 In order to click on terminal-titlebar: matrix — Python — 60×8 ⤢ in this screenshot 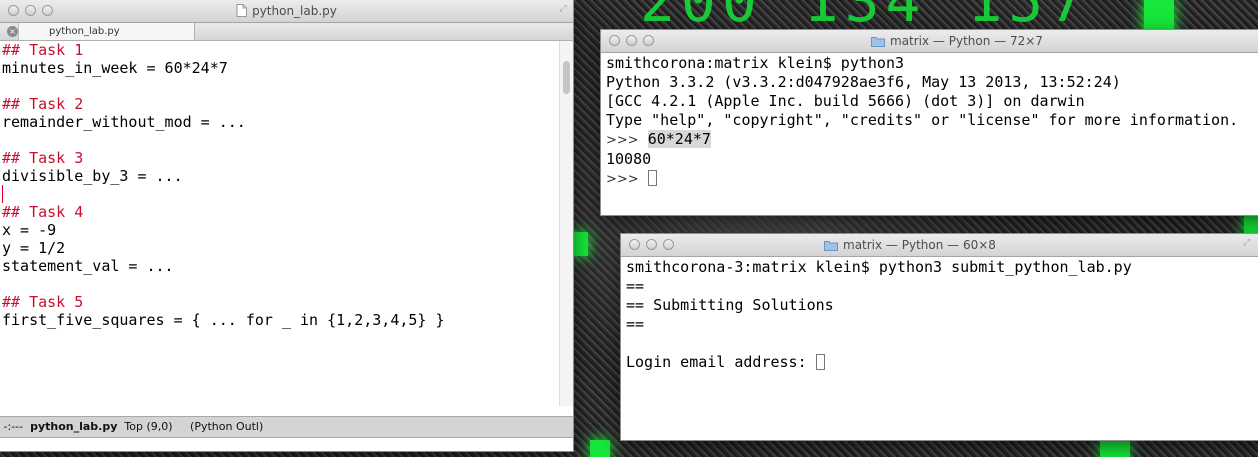, I will do `click(939, 245)`.